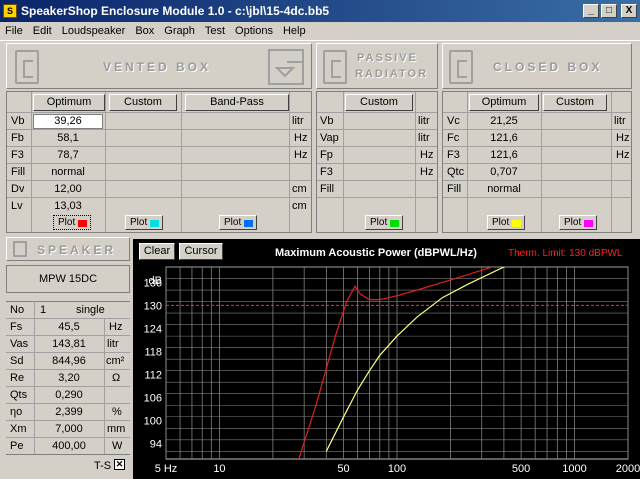 The width and height of the screenshot is (640, 479). Describe the element at coordinates (68, 206) in the screenshot. I see `vented-lv-value: 13,03` at that location.